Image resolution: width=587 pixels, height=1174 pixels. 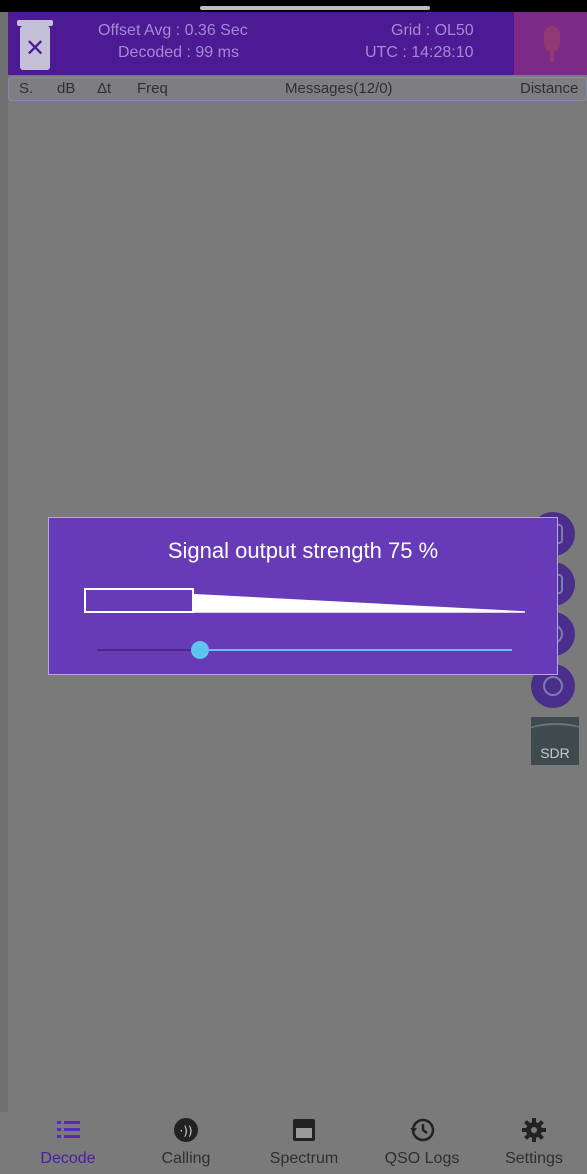 I want to click on wedge-start, so click(x=139, y=600).